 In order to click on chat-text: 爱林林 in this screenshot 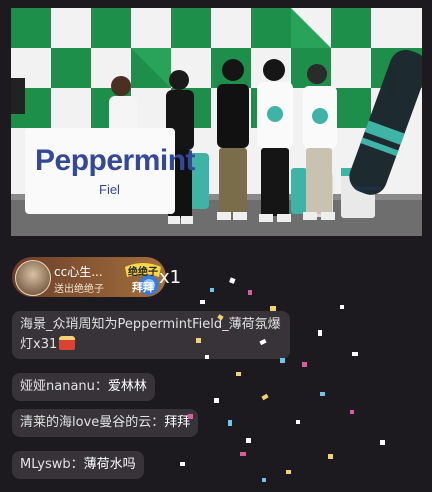, I will do `click(127, 386)`.